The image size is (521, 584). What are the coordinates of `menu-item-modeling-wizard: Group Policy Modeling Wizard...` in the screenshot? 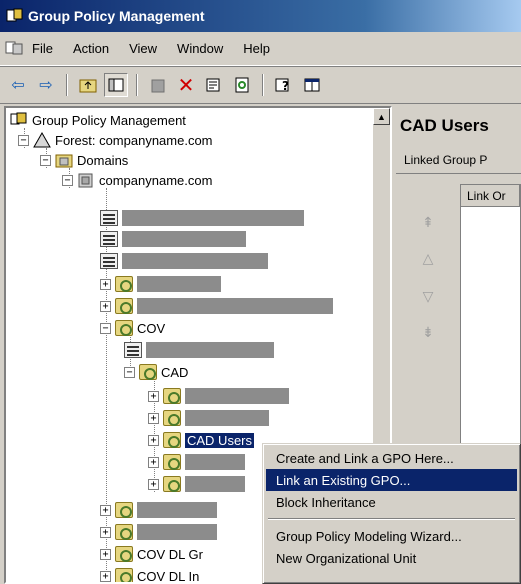 It's located at (391, 536).